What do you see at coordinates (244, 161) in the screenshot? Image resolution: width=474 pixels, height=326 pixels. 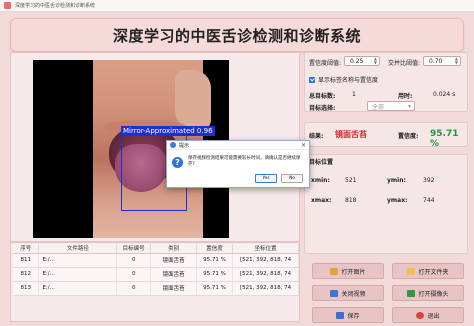 I see `dialog-message: 保存视频检测结果可能需要较长时间，请确认是否继续保存?` at bounding box center [244, 161].